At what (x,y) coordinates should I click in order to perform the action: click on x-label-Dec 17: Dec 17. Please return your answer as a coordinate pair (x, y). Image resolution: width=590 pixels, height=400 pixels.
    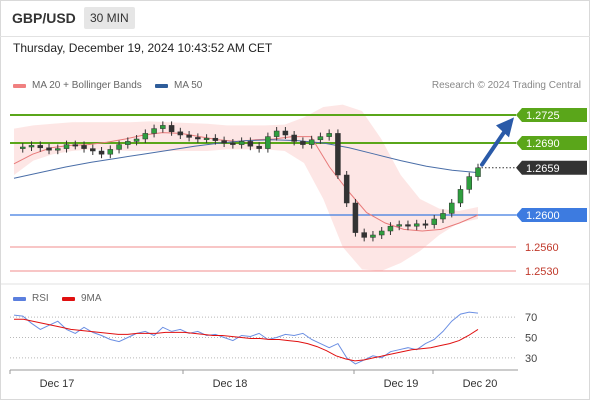
    Looking at the image, I should click on (57, 384).